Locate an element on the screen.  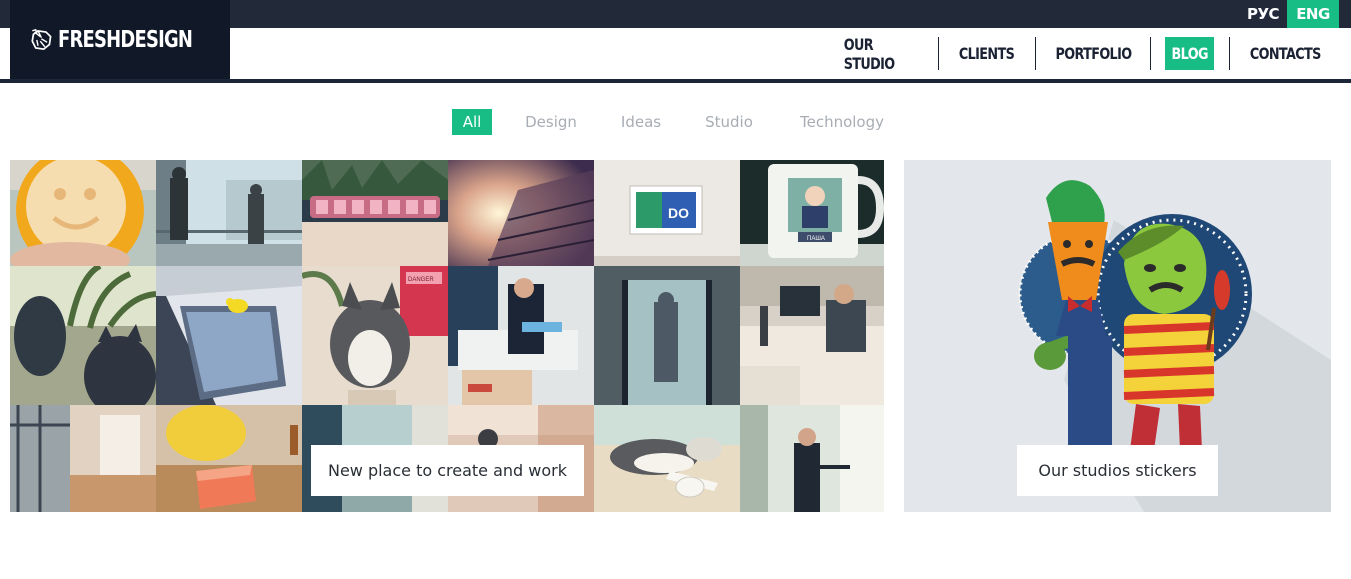
nav-blog: BLOG is located at coordinates (1189, 53).